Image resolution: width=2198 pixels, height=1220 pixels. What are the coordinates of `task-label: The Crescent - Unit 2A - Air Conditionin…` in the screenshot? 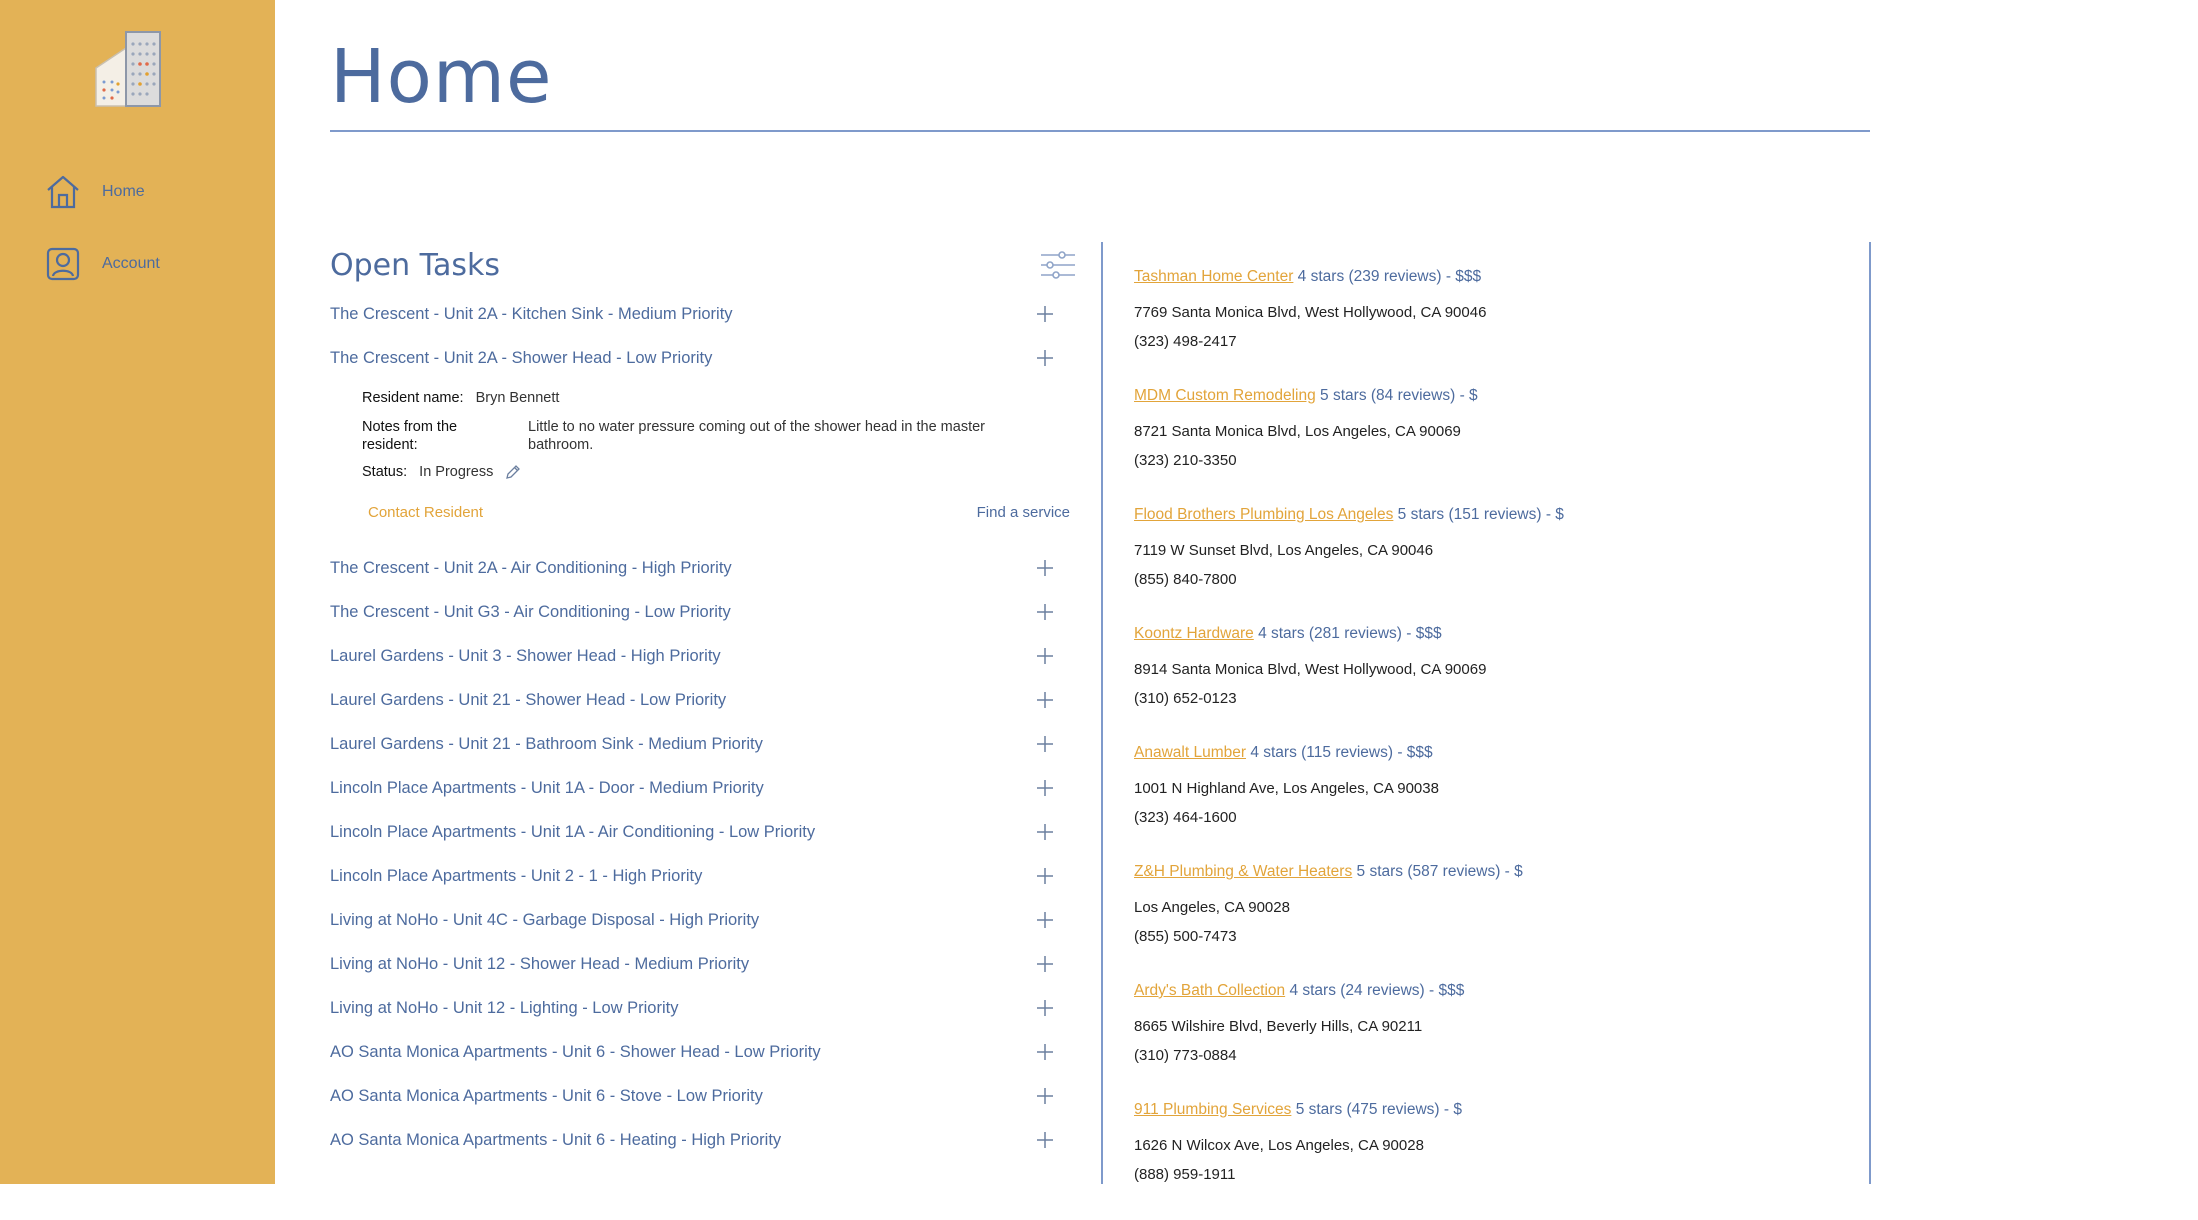 It's located at (531, 567).